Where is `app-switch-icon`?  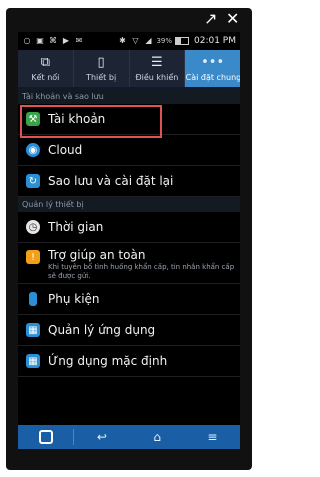
app-switch-icon is located at coordinates (45, 437).